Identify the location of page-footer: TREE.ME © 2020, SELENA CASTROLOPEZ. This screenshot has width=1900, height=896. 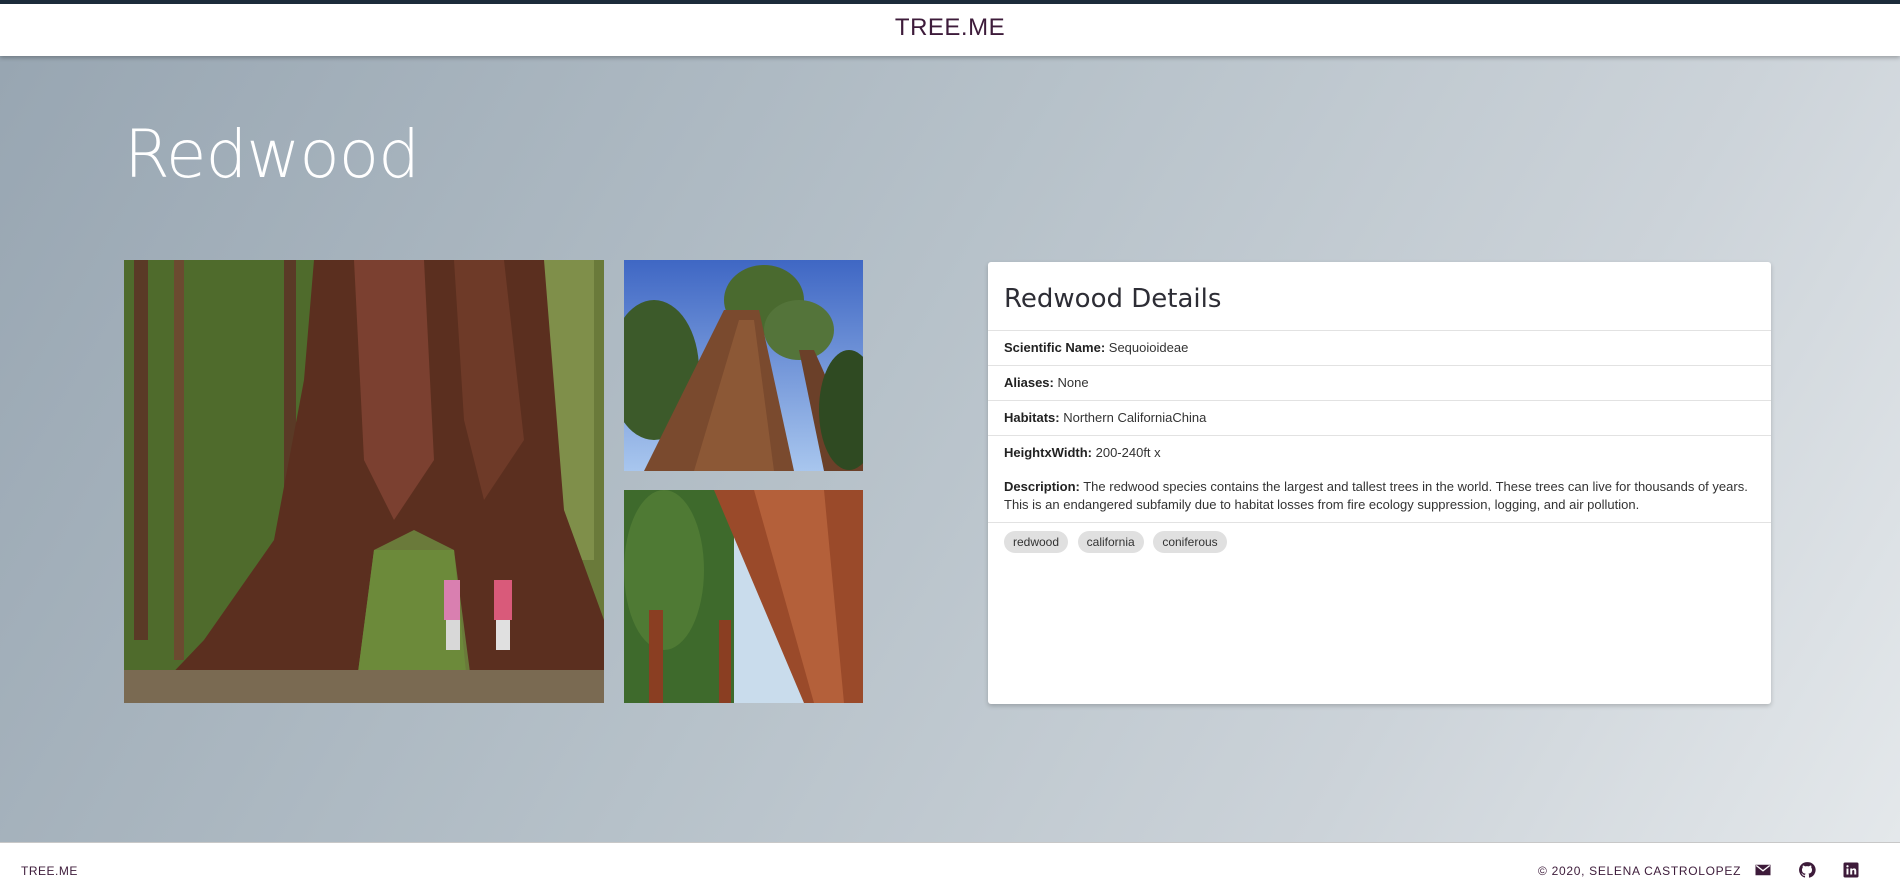
(950, 869).